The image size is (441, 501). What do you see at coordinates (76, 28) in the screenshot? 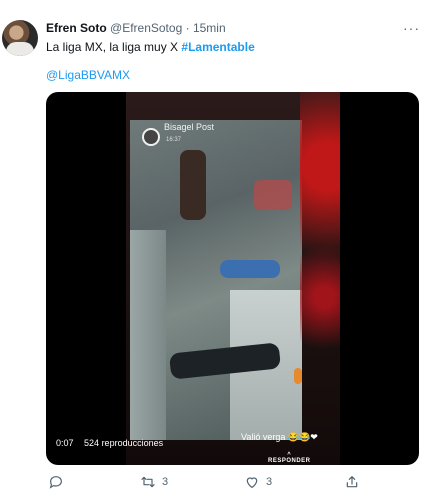
I see `author-name: Efren Soto` at bounding box center [76, 28].